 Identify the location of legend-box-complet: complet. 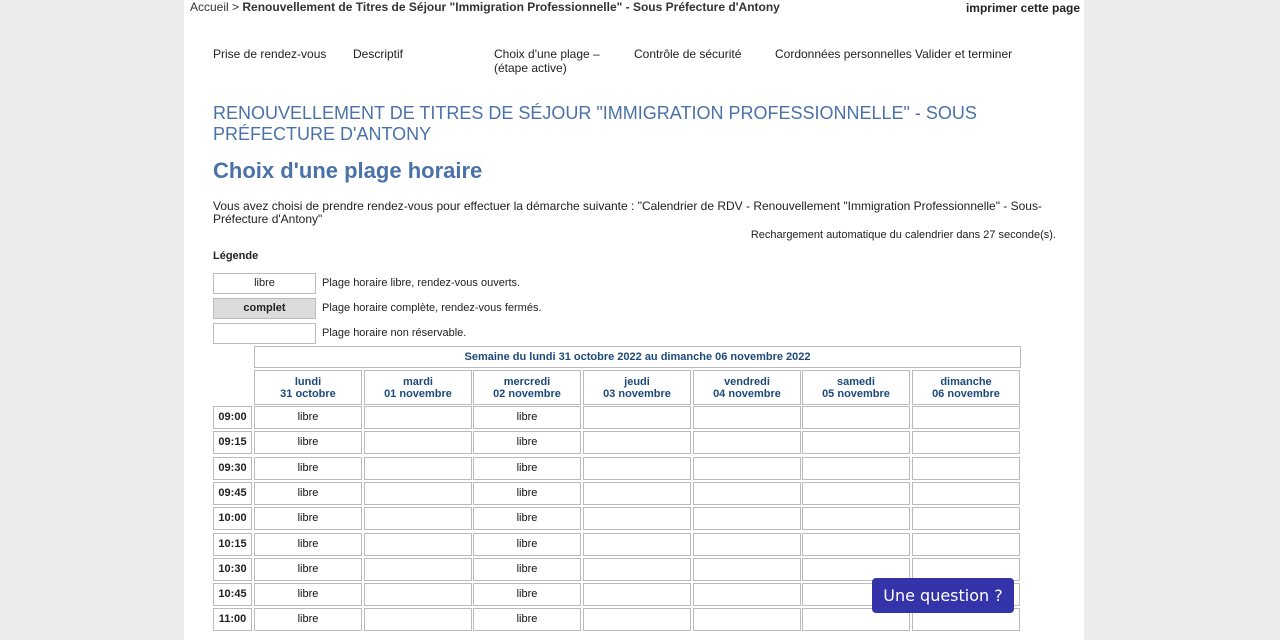
(264, 308).